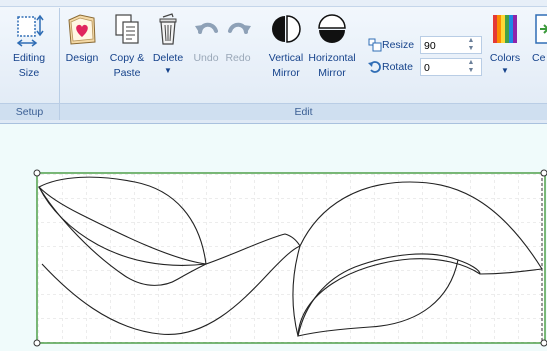 This screenshot has height=351, width=547. Describe the element at coordinates (505, 29) in the screenshot. I see `color-palette-icon` at that location.